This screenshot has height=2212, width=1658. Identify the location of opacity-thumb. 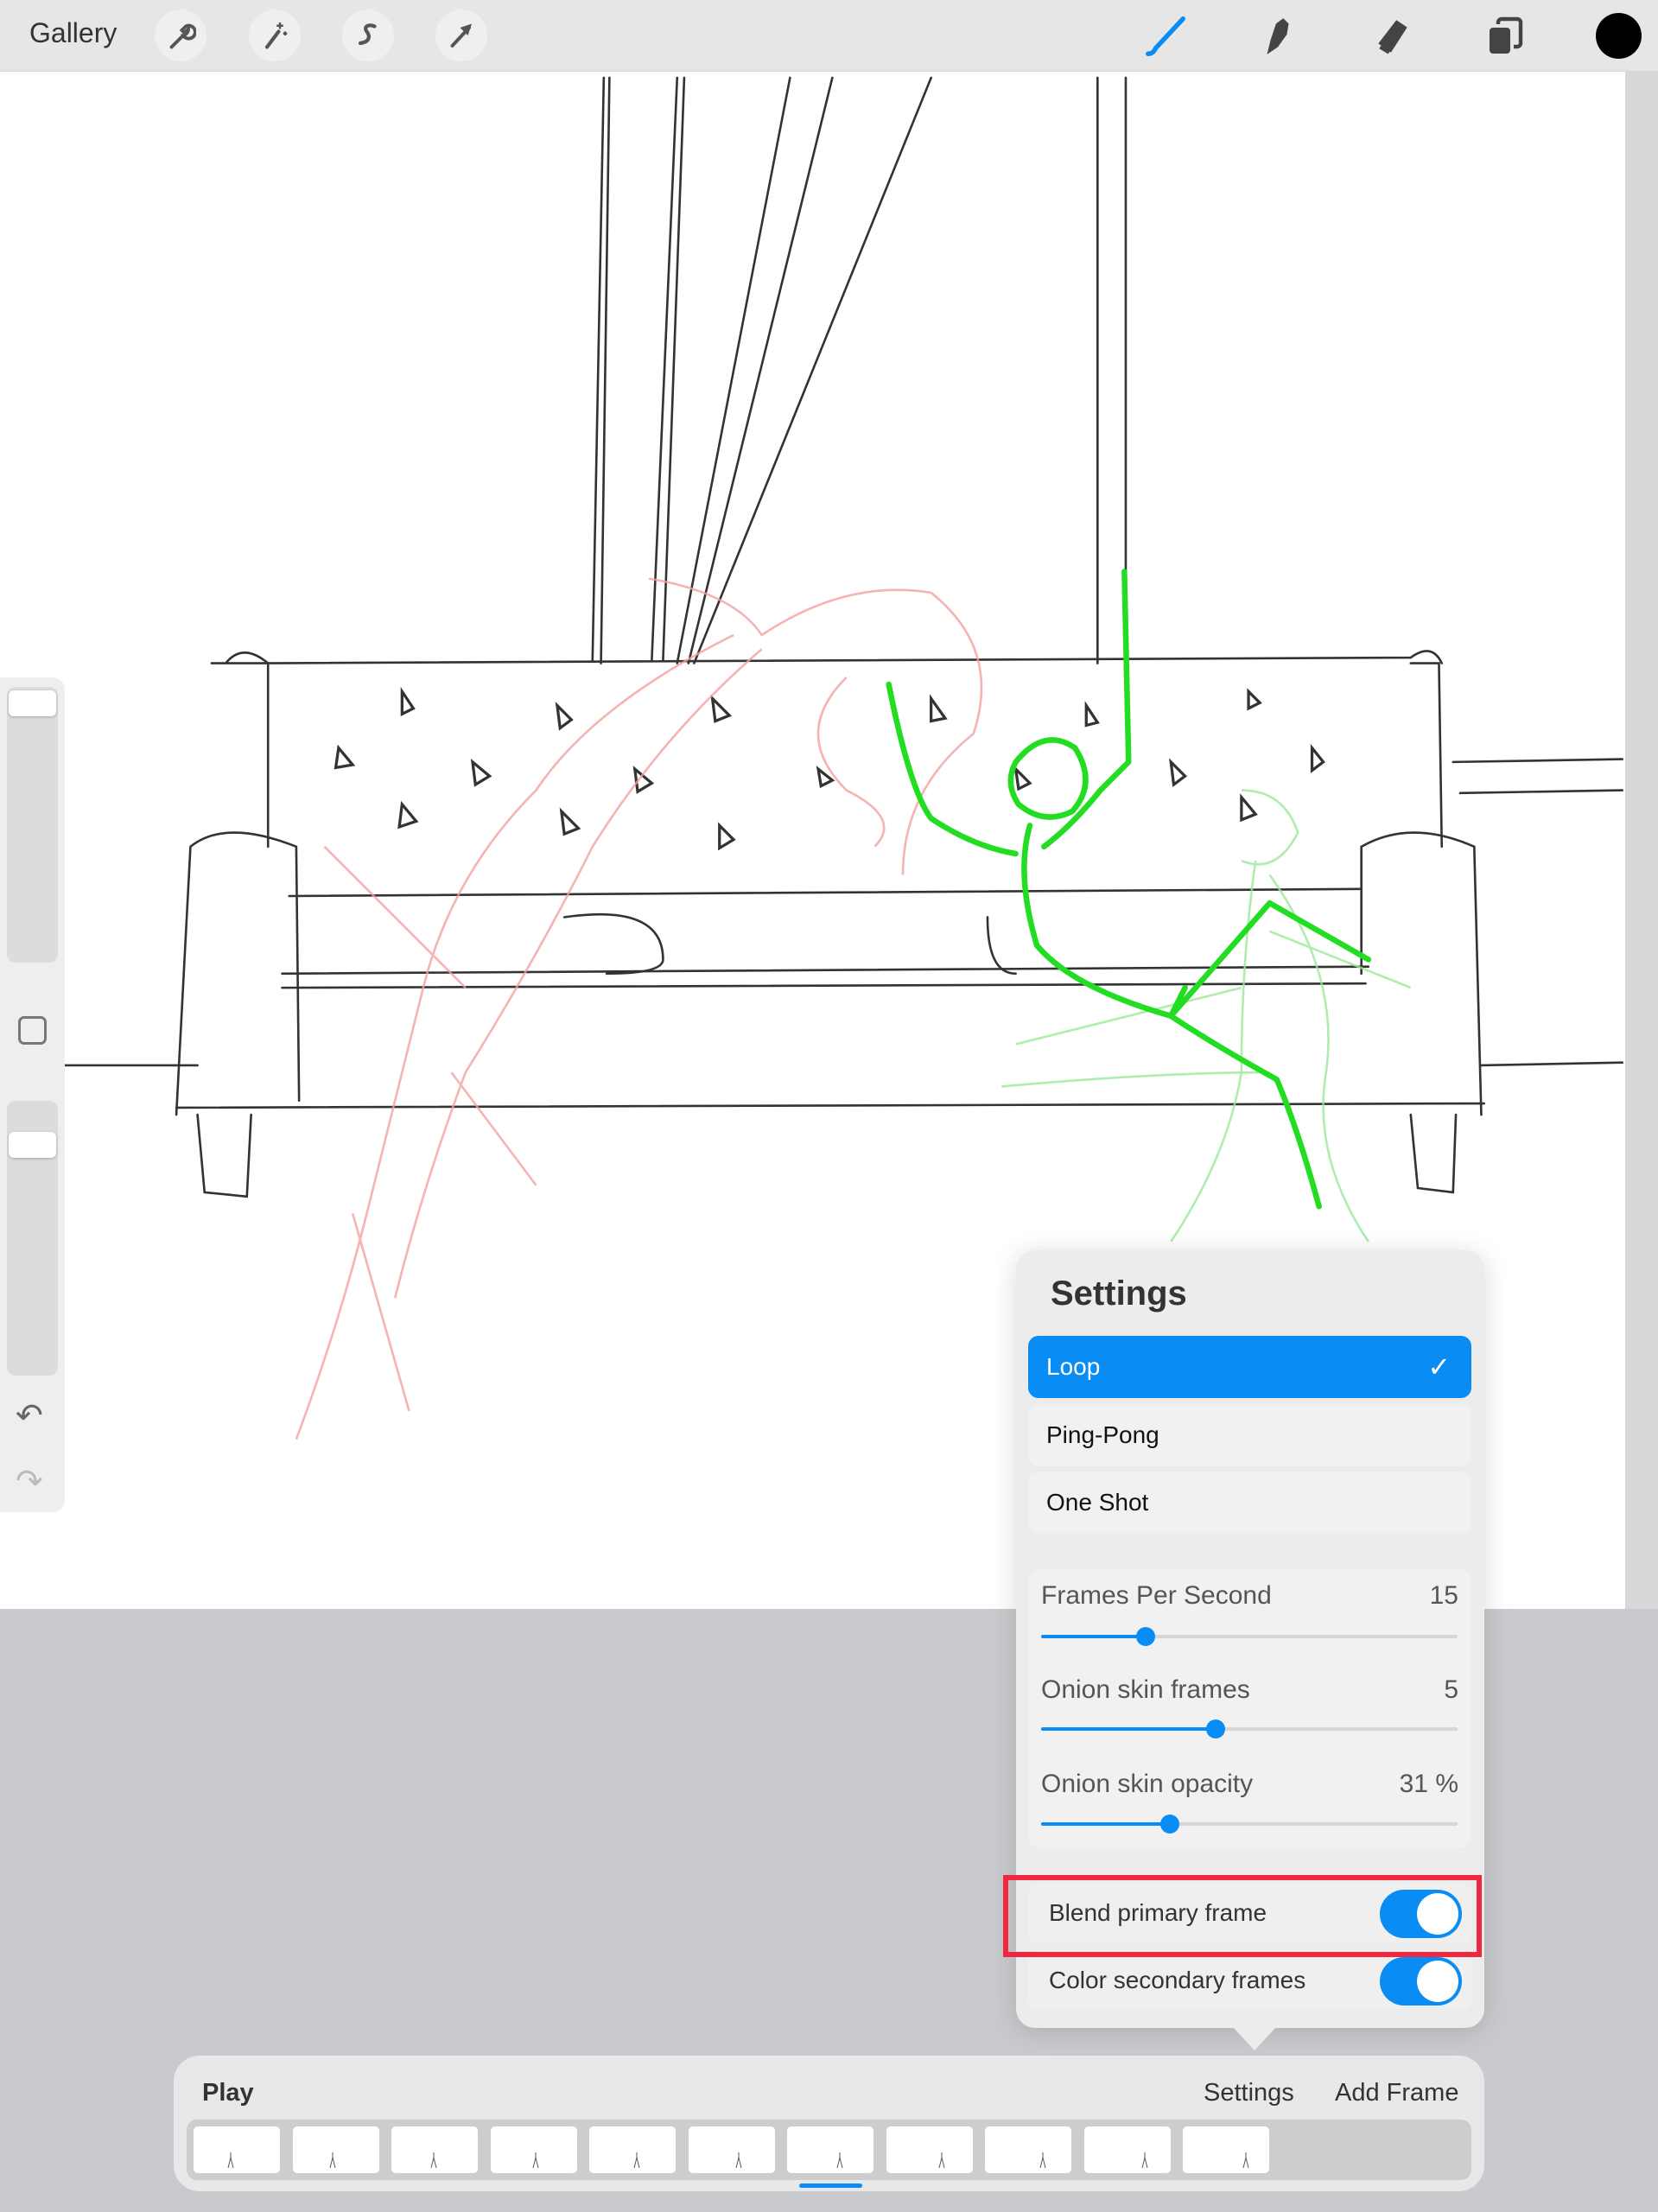
(32, 1145).